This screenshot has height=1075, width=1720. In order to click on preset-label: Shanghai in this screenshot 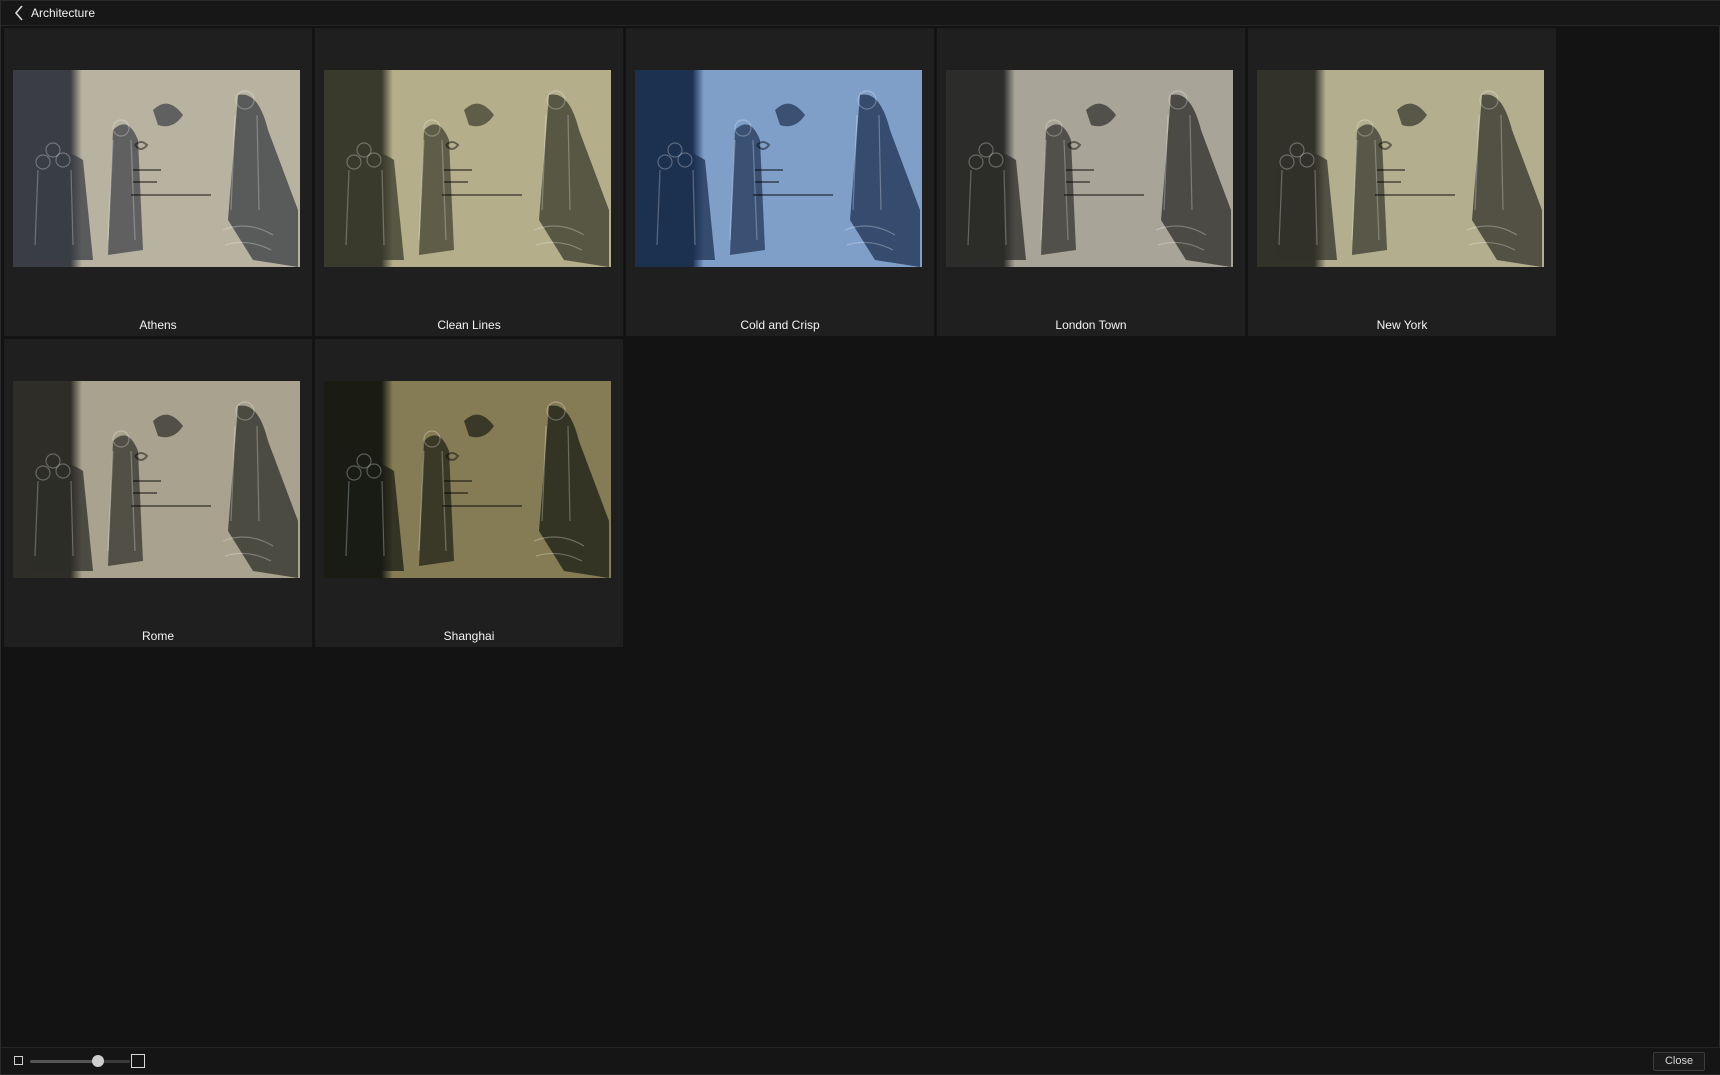, I will do `click(469, 636)`.